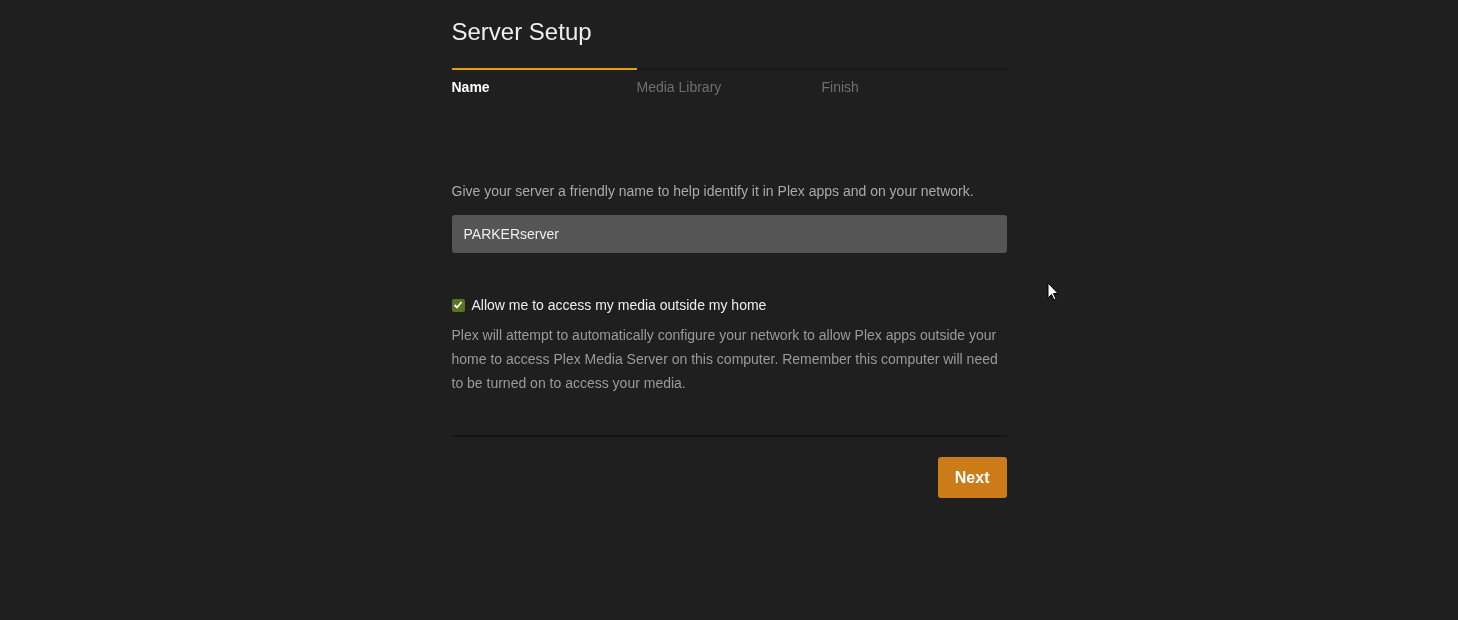  I want to click on checkbox-label: Allow me to access my media outside my home, so click(619, 305).